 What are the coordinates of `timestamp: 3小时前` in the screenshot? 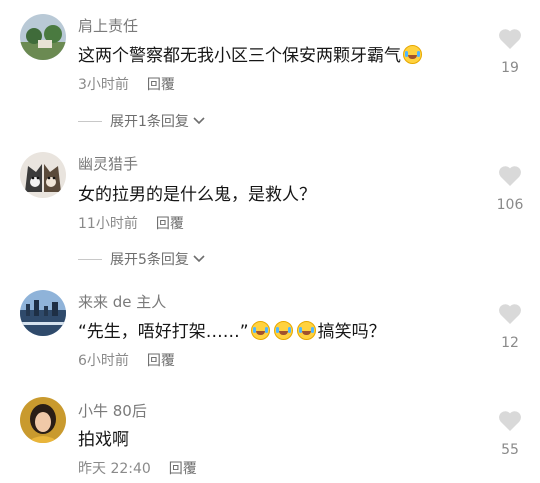 It's located at (103, 85).